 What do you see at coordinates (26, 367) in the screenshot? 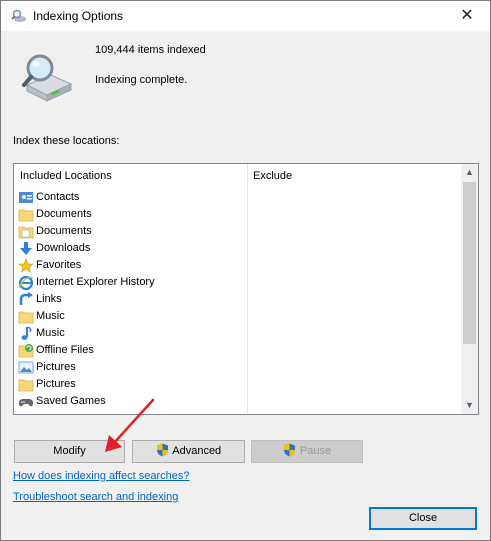
I see `pictures-icon` at bounding box center [26, 367].